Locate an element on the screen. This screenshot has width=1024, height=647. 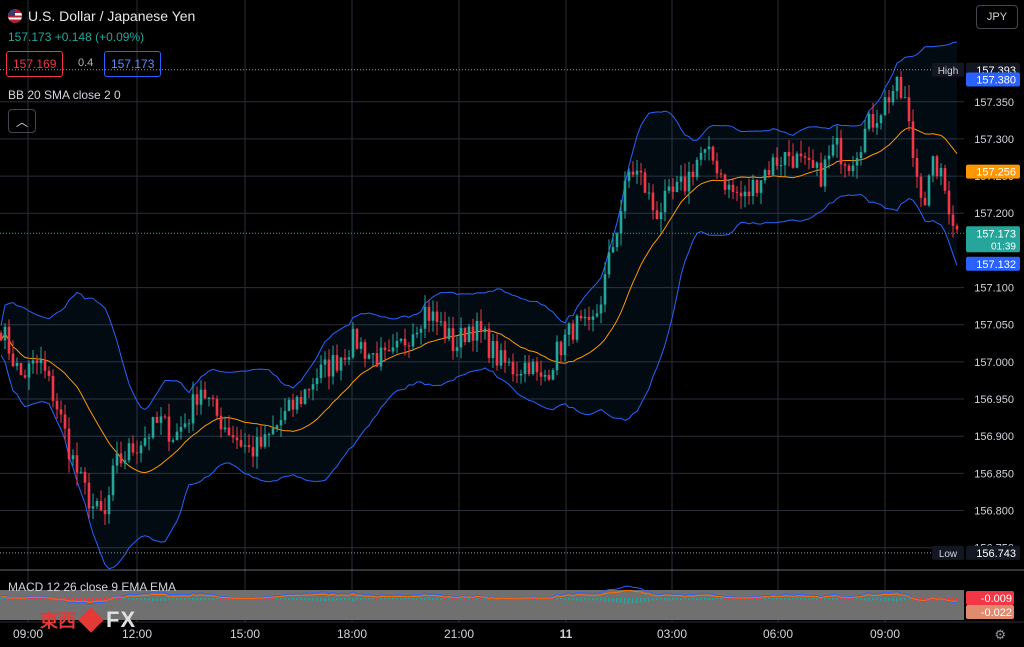
currency-selector: JPY is located at coordinates (997, 17).